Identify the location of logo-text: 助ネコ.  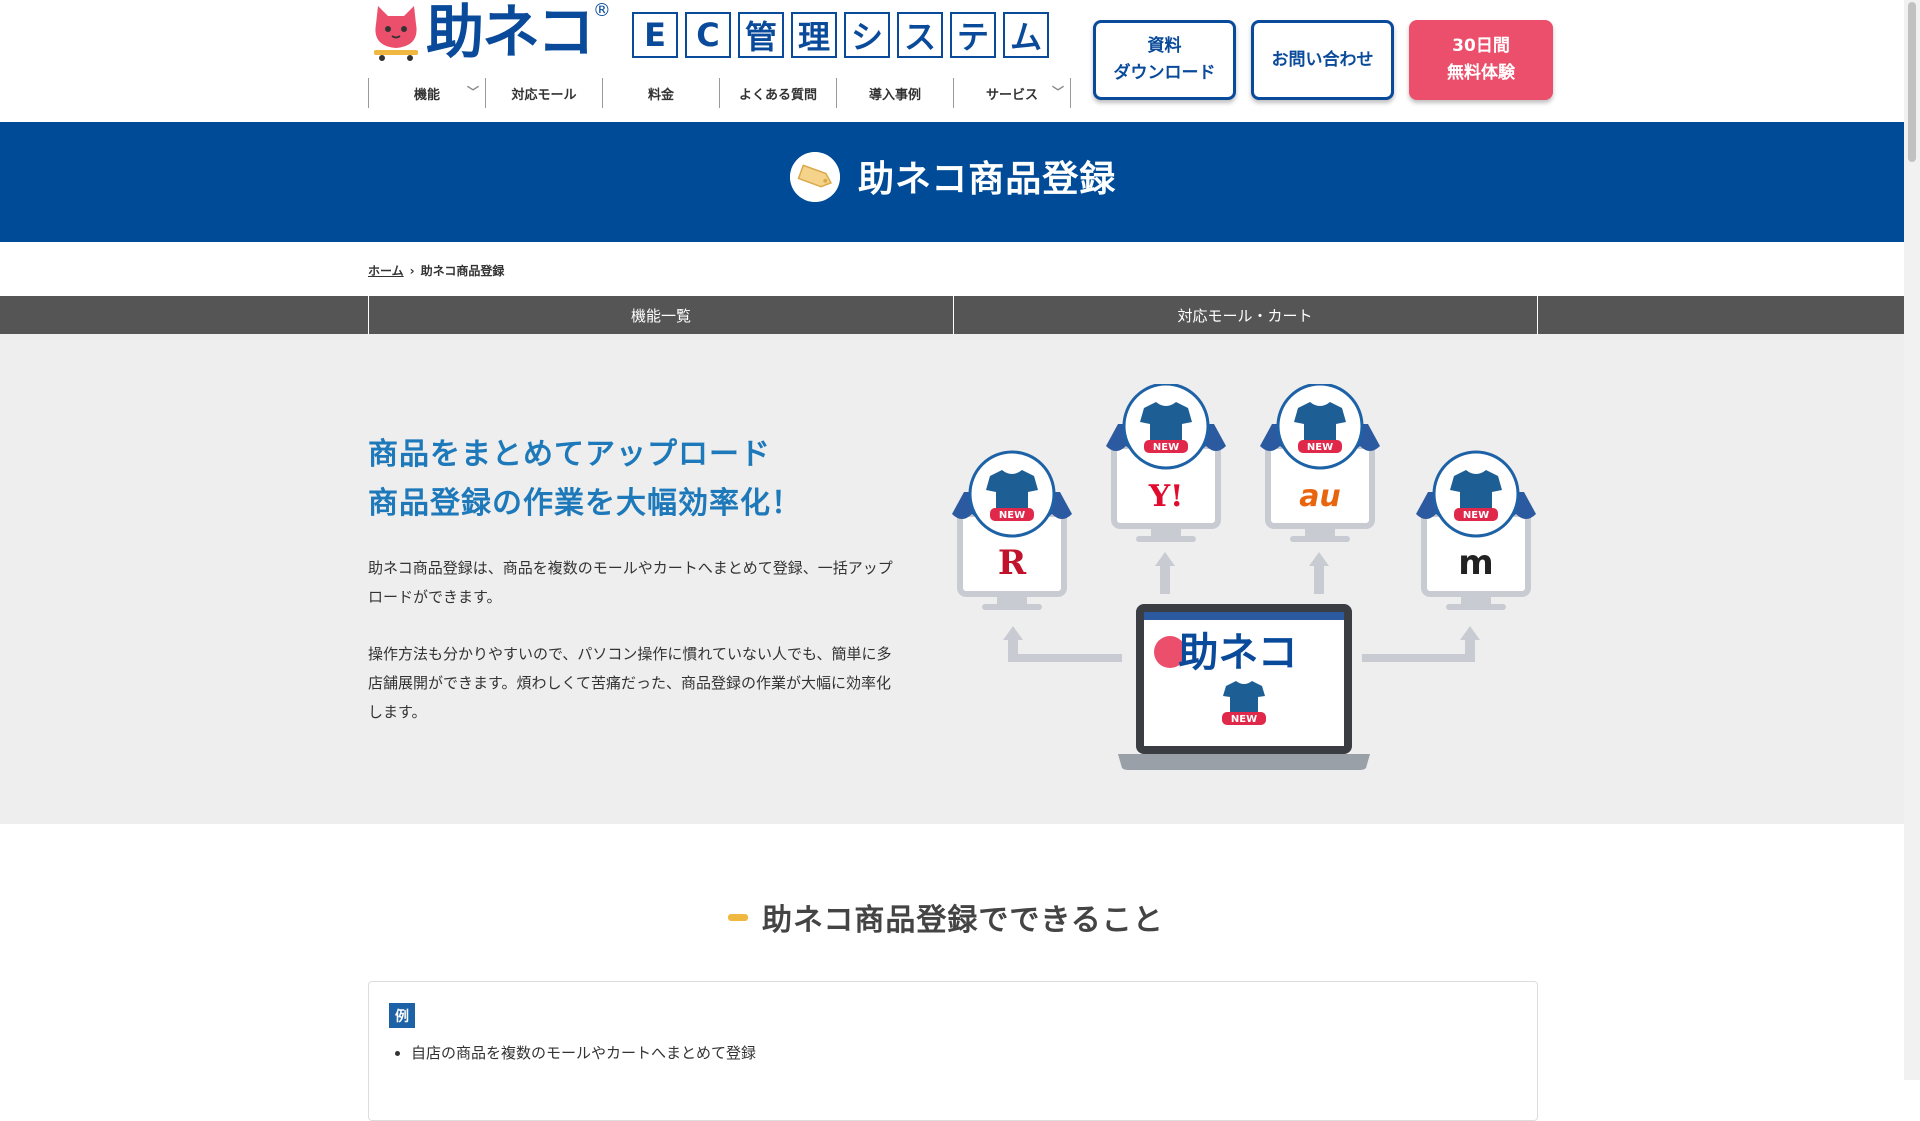
(510, 33).